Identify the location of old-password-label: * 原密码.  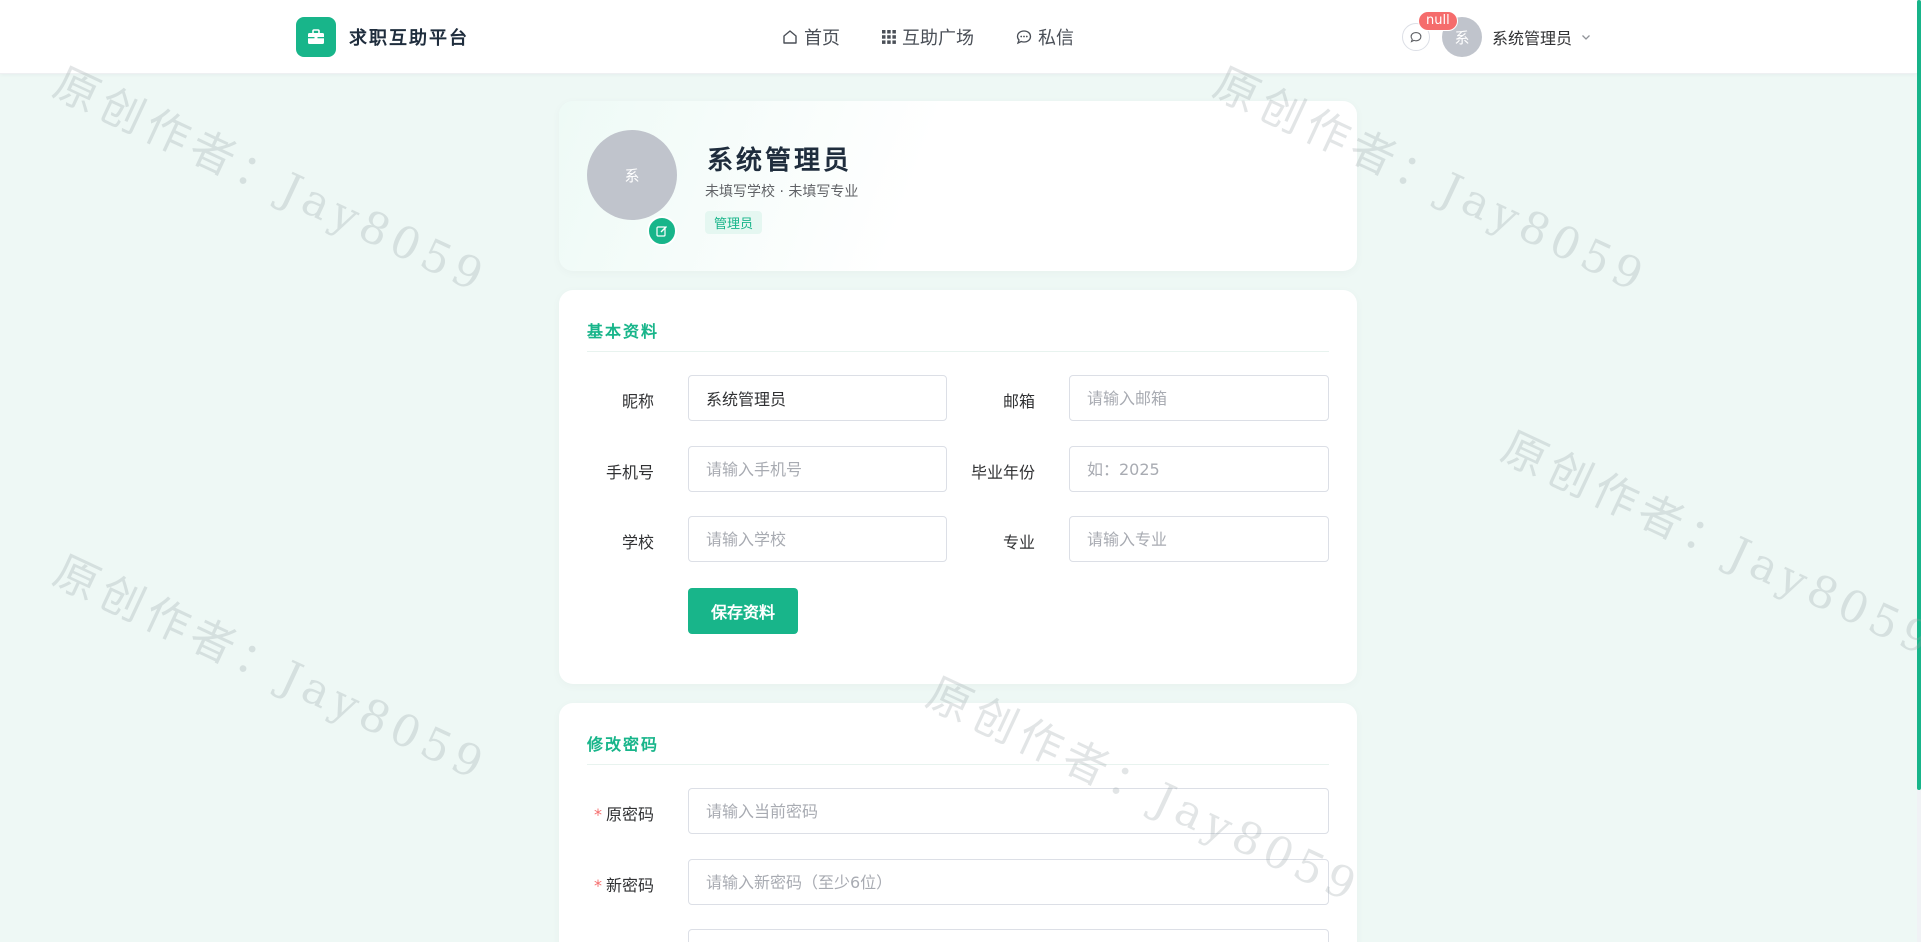
(606, 813).